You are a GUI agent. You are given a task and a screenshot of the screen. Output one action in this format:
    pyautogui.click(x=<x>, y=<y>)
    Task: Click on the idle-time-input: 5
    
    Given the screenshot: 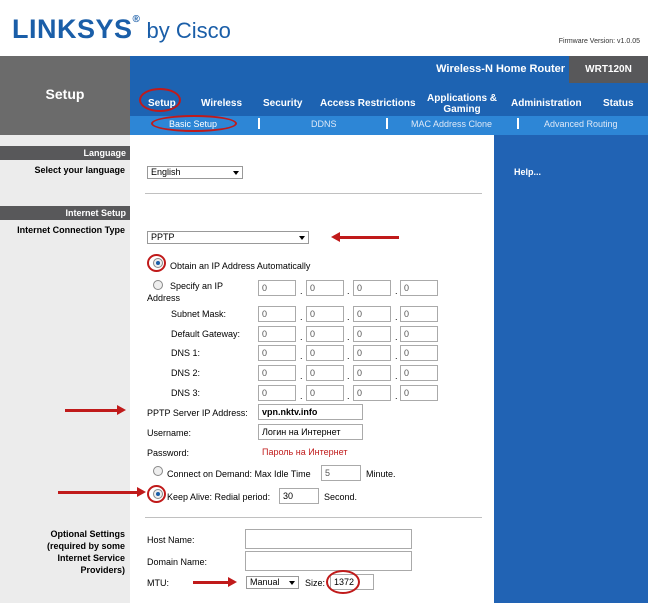 What is the action you would take?
    pyautogui.click(x=341, y=473)
    